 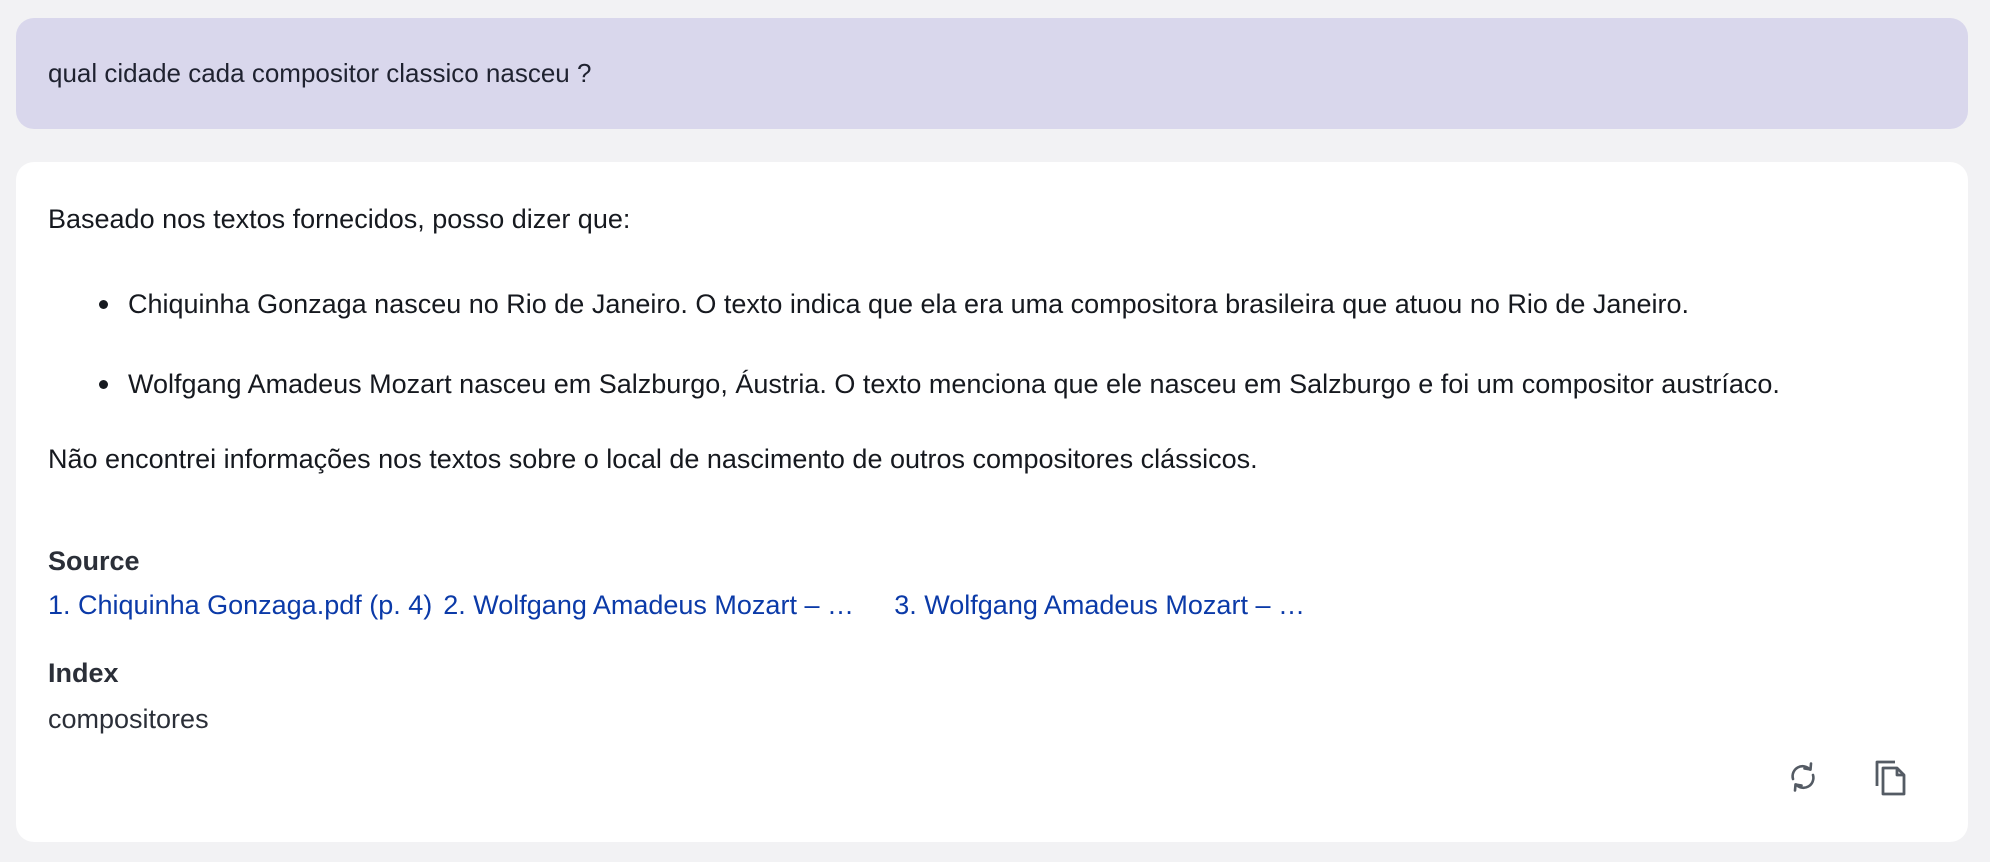 I want to click on copy-button, so click(x=1890, y=777).